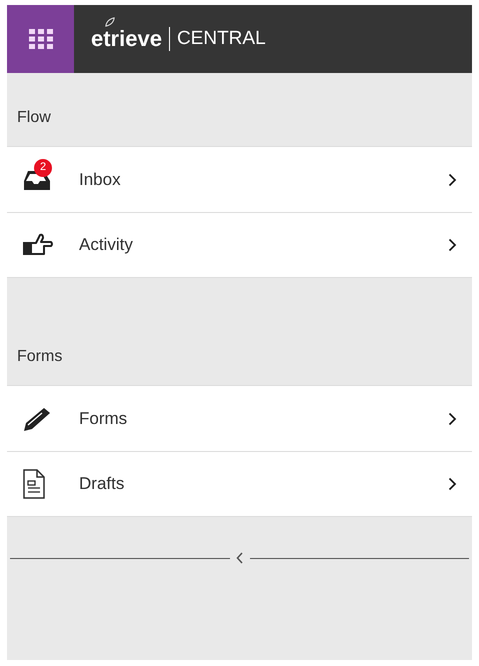 The width and height of the screenshot is (479, 666). Describe the element at coordinates (103, 419) in the screenshot. I see `nav-item-label: Forms` at that location.